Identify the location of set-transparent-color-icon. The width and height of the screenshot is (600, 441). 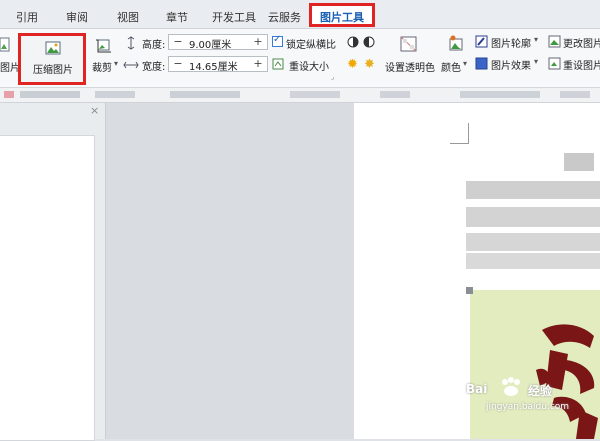
(408, 44).